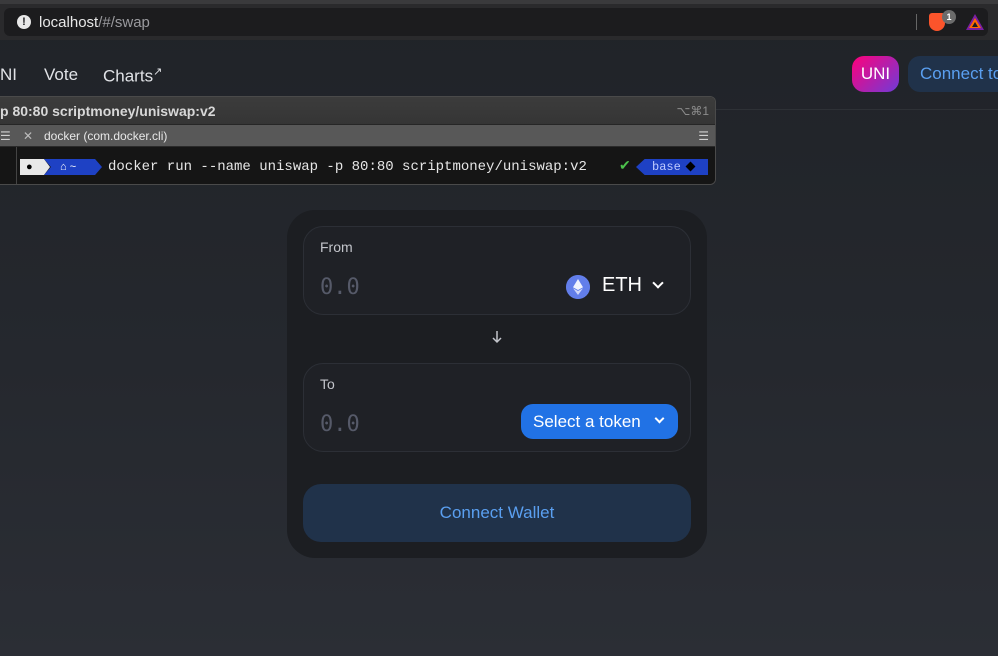  What do you see at coordinates (357, 111) in the screenshot?
I see `terminal-titlebar: p 80:80 scriptmoney/uniswap:v2 ⌥⌘1` at bounding box center [357, 111].